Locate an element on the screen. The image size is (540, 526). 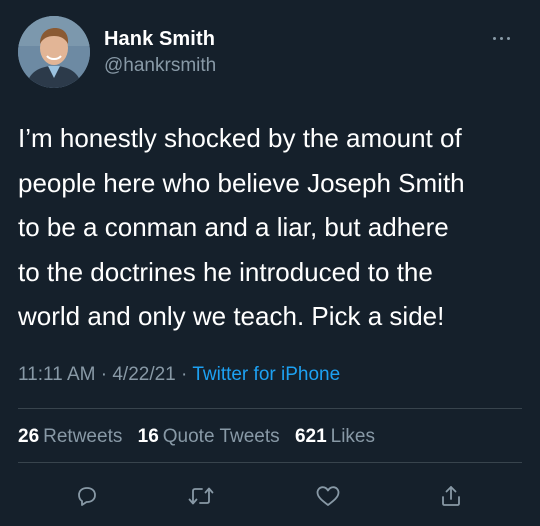
avatar-image is located at coordinates (54, 52).